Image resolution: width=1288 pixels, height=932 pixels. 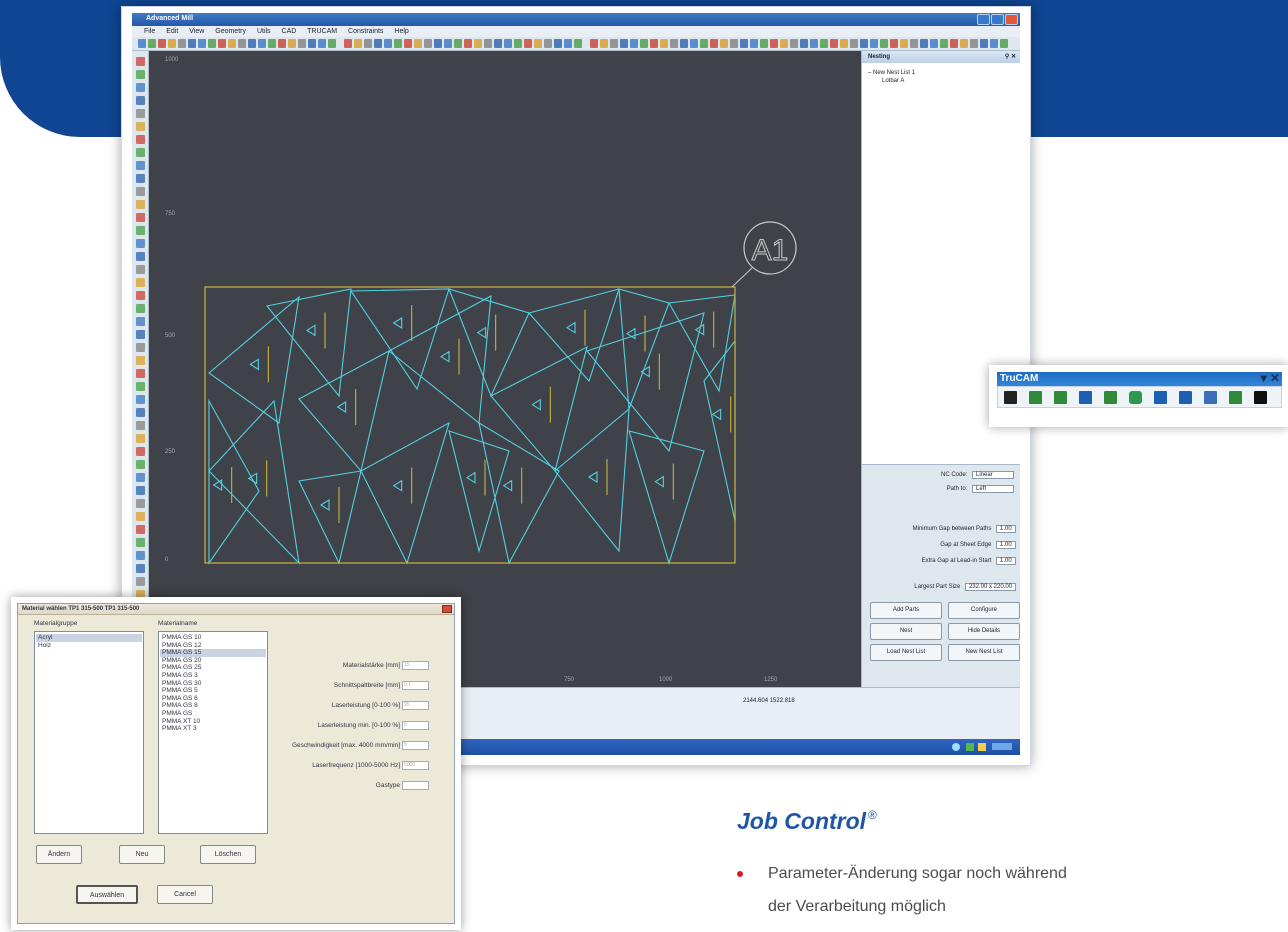 I want to click on menu-geometry: Geometry, so click(x=230, y=31).